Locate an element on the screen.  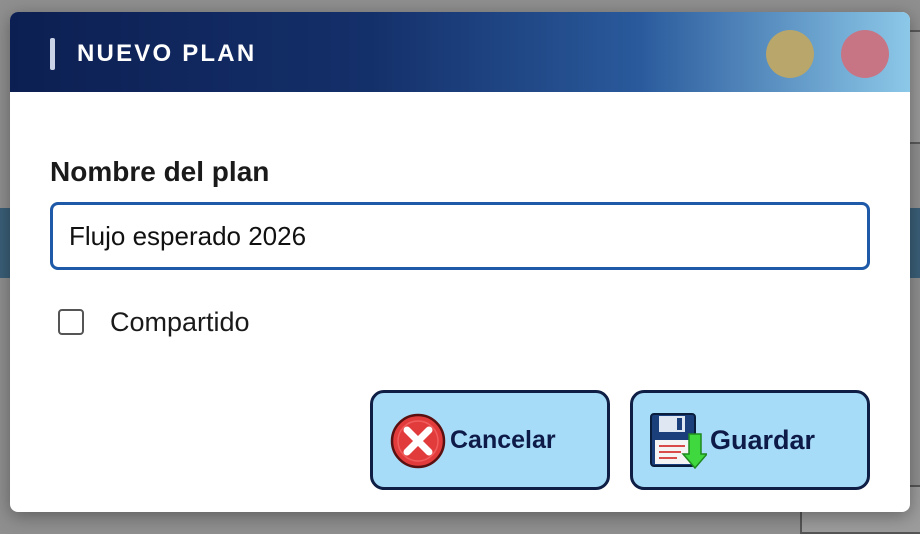
floppy-disk-save-icon is located at coordinates (678, 441).